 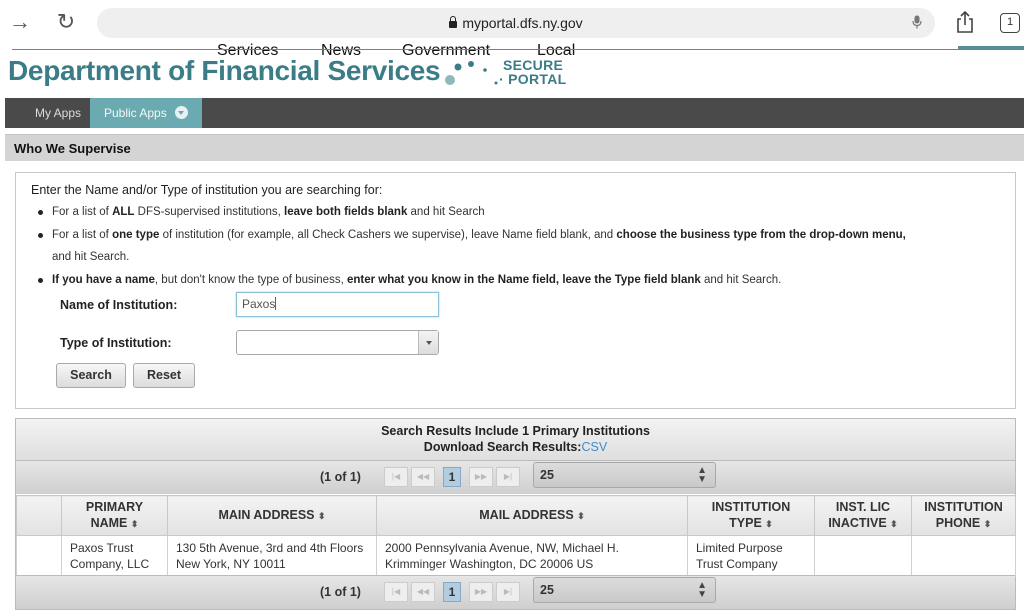 What do you see at coordinates (532, 515) in the screenshot?
I see `column-header-mail-address: MAIL ADDRESS ⬍` at bounding box center [532, 515].